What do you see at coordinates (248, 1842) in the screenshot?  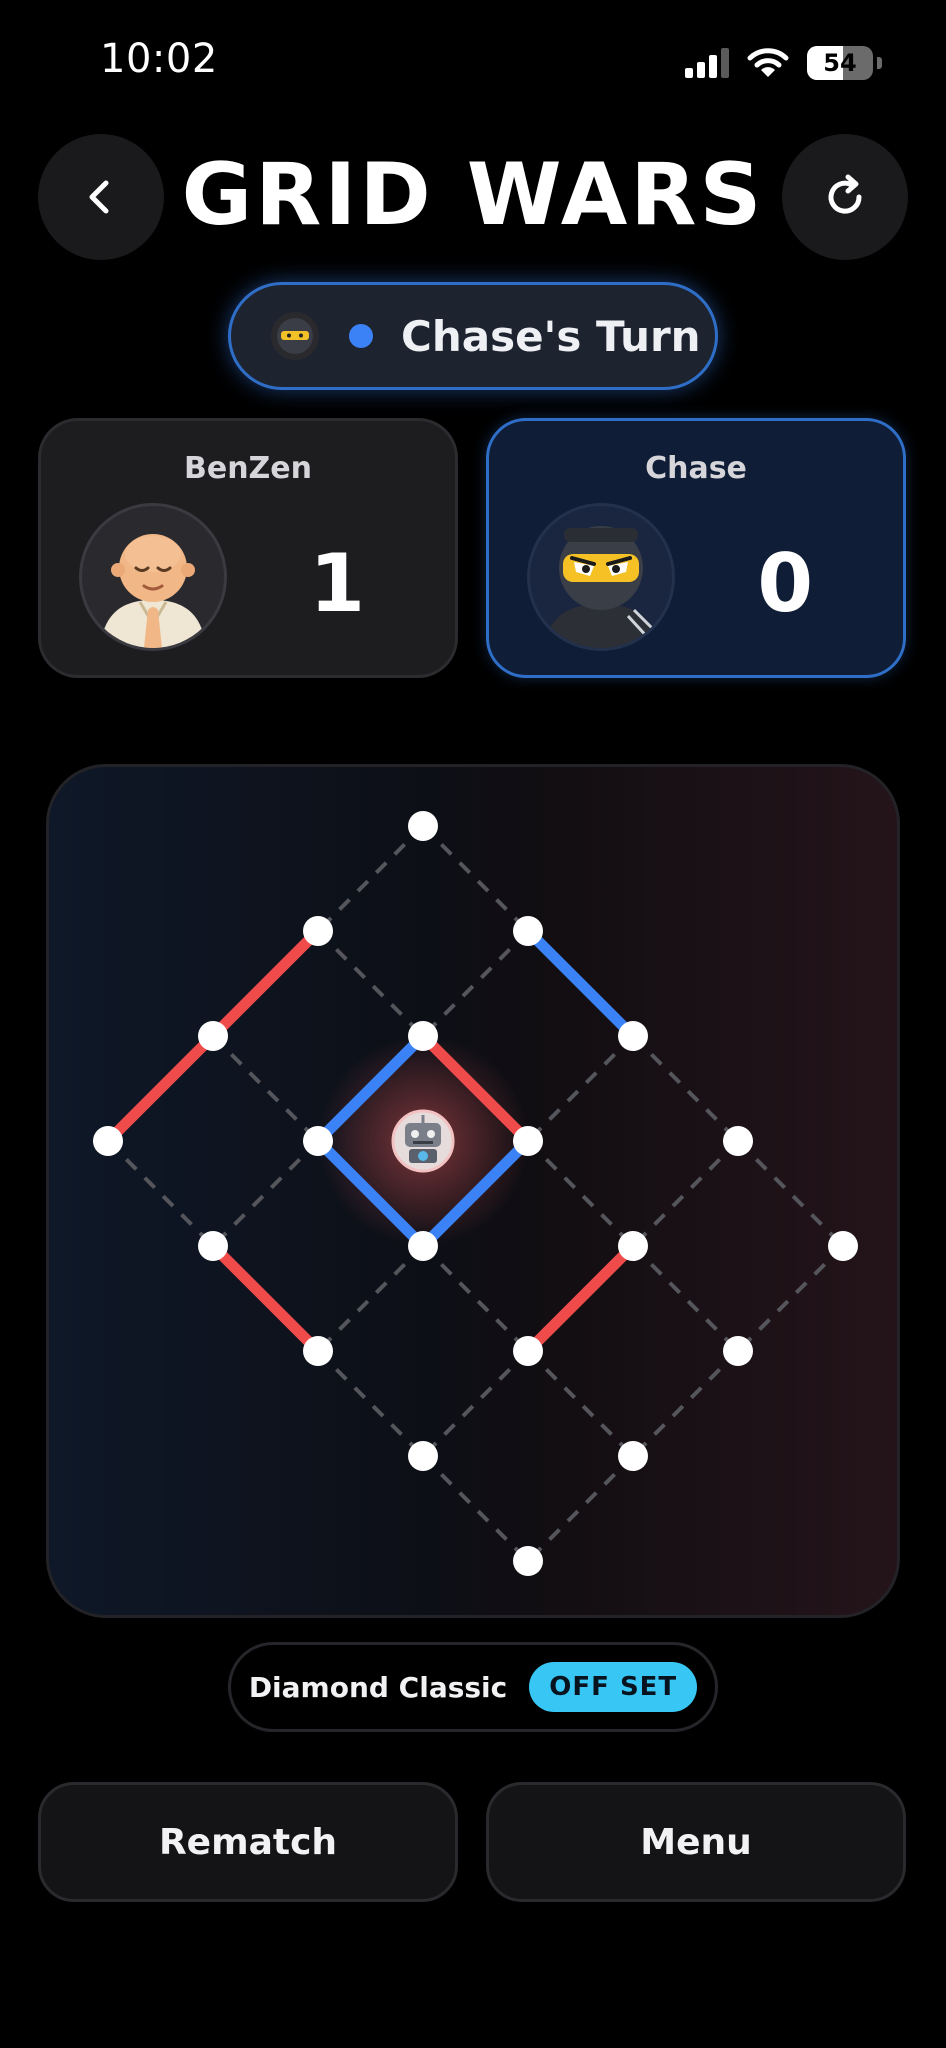 I see `rematch-button: Rematch` at bounding box center [248, 1842].